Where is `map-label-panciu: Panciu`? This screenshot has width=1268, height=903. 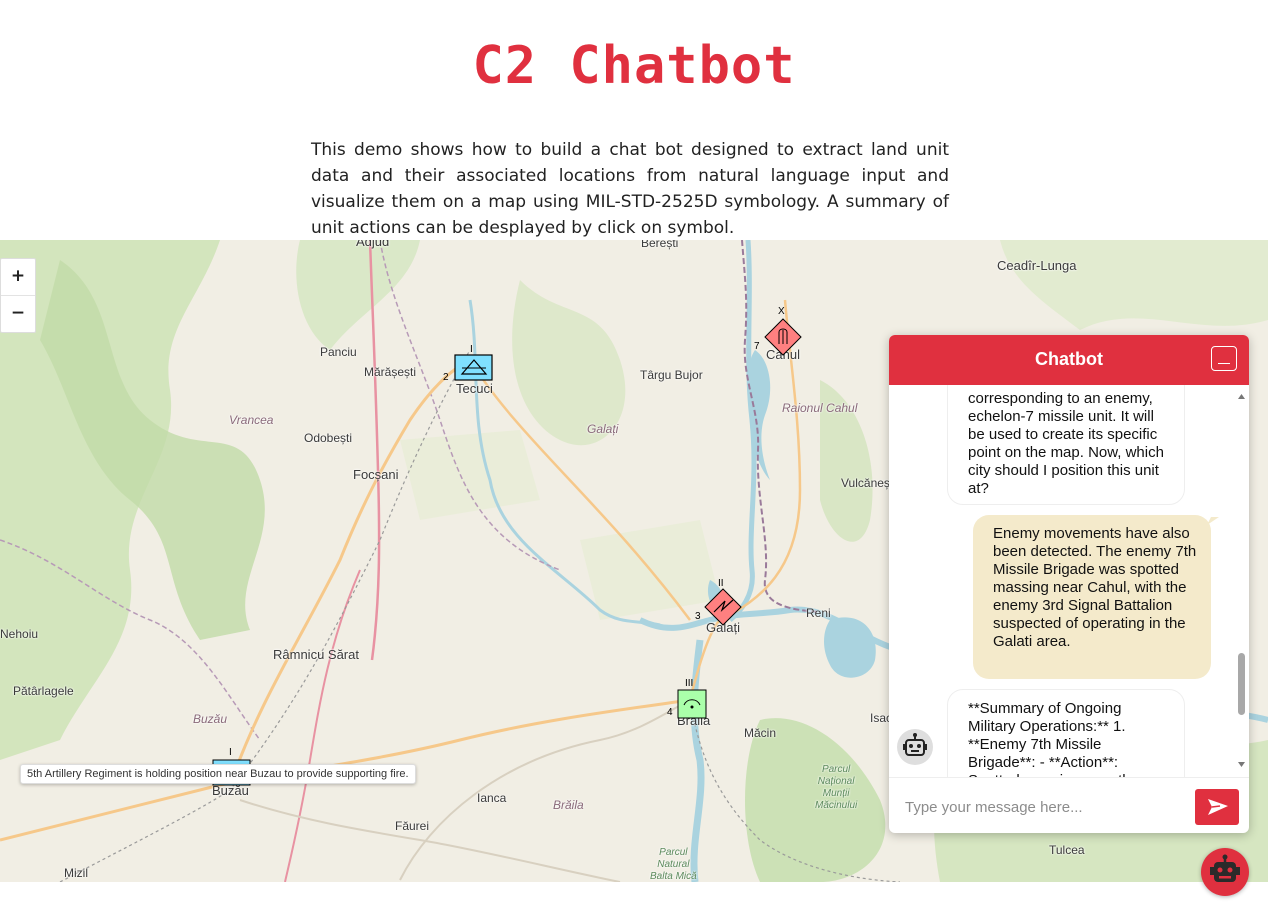
map-label-panciu: Panciu is located at coordinates (338, 352).